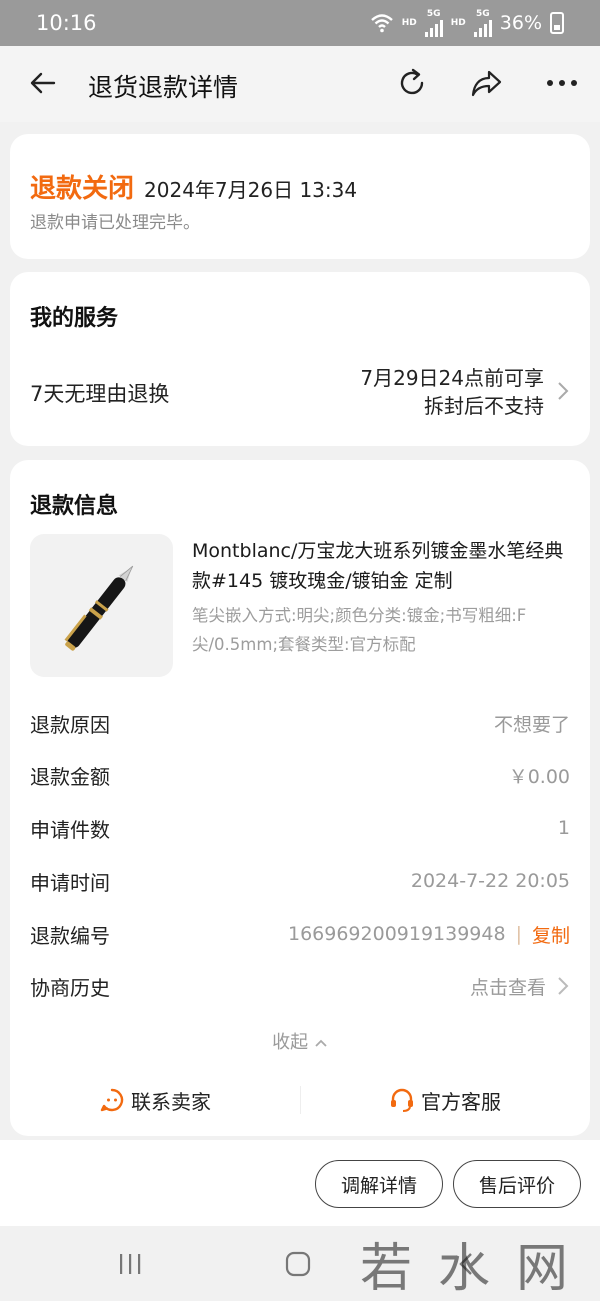 The image size is (600, 1301). What do you see at coordinates (484, 406) in the screenshot?
I see `service-detail-line2: 拆封后不支持` at bounding box center [484, 406].